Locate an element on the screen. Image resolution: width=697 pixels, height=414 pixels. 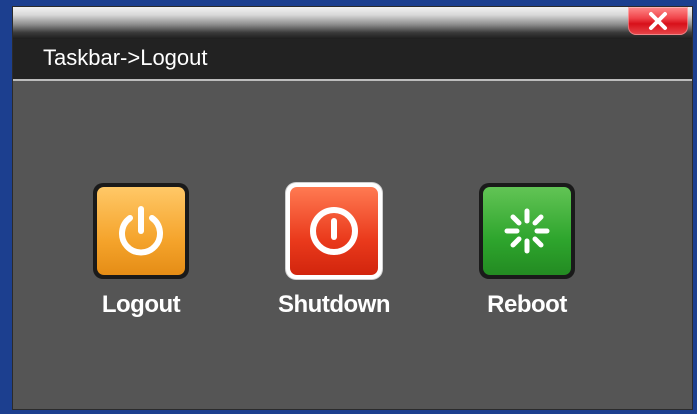
shutdown-button: Shutdown is located at coordinates (334, 253).